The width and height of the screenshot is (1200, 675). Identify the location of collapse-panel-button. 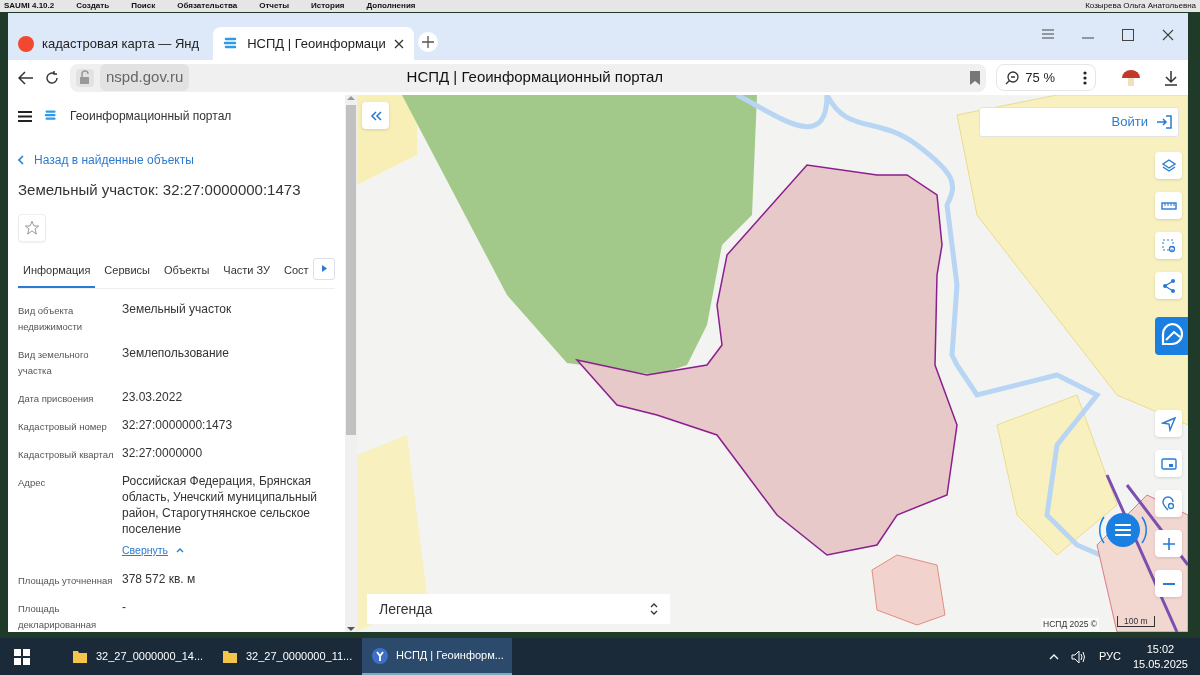
(375, 115).